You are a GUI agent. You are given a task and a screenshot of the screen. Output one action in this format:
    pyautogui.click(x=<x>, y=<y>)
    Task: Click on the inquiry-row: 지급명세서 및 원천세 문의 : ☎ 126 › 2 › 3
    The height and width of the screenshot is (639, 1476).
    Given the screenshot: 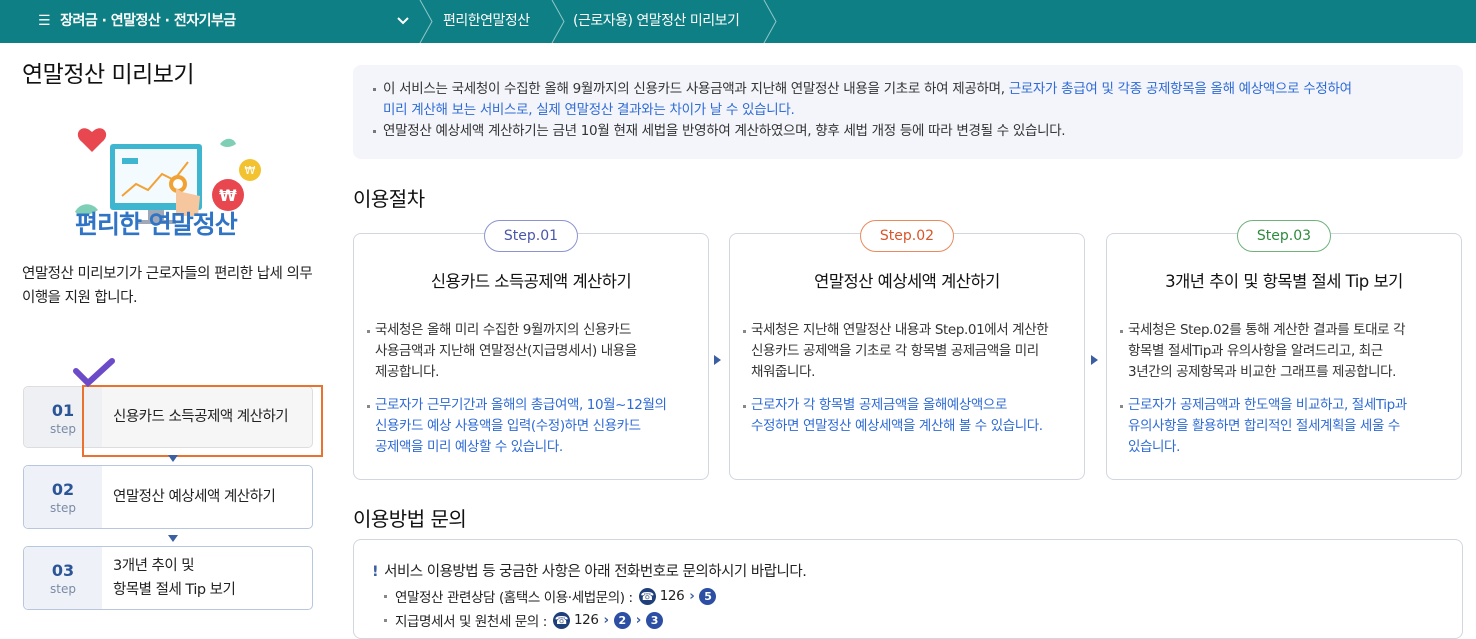 What is the action you would take?
    pyautogui.click(x=523, y=620)
    